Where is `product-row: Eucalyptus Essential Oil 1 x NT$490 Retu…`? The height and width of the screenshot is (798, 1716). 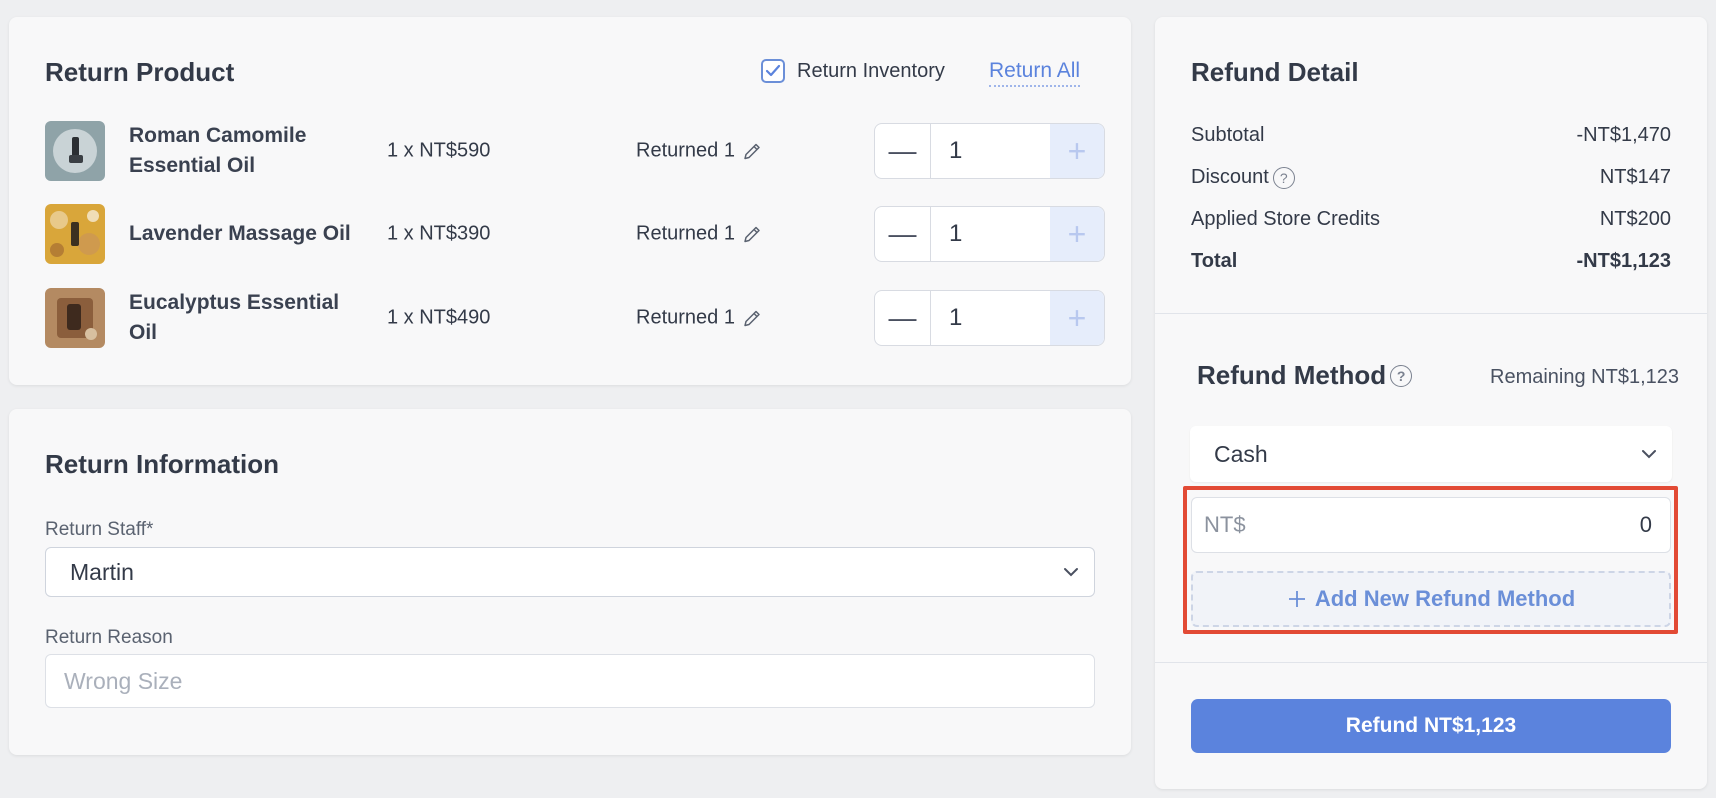 product-row: Eucalyptus Essential Oil 1 x NT$490 Retu… is located at coordinates (575, 318).